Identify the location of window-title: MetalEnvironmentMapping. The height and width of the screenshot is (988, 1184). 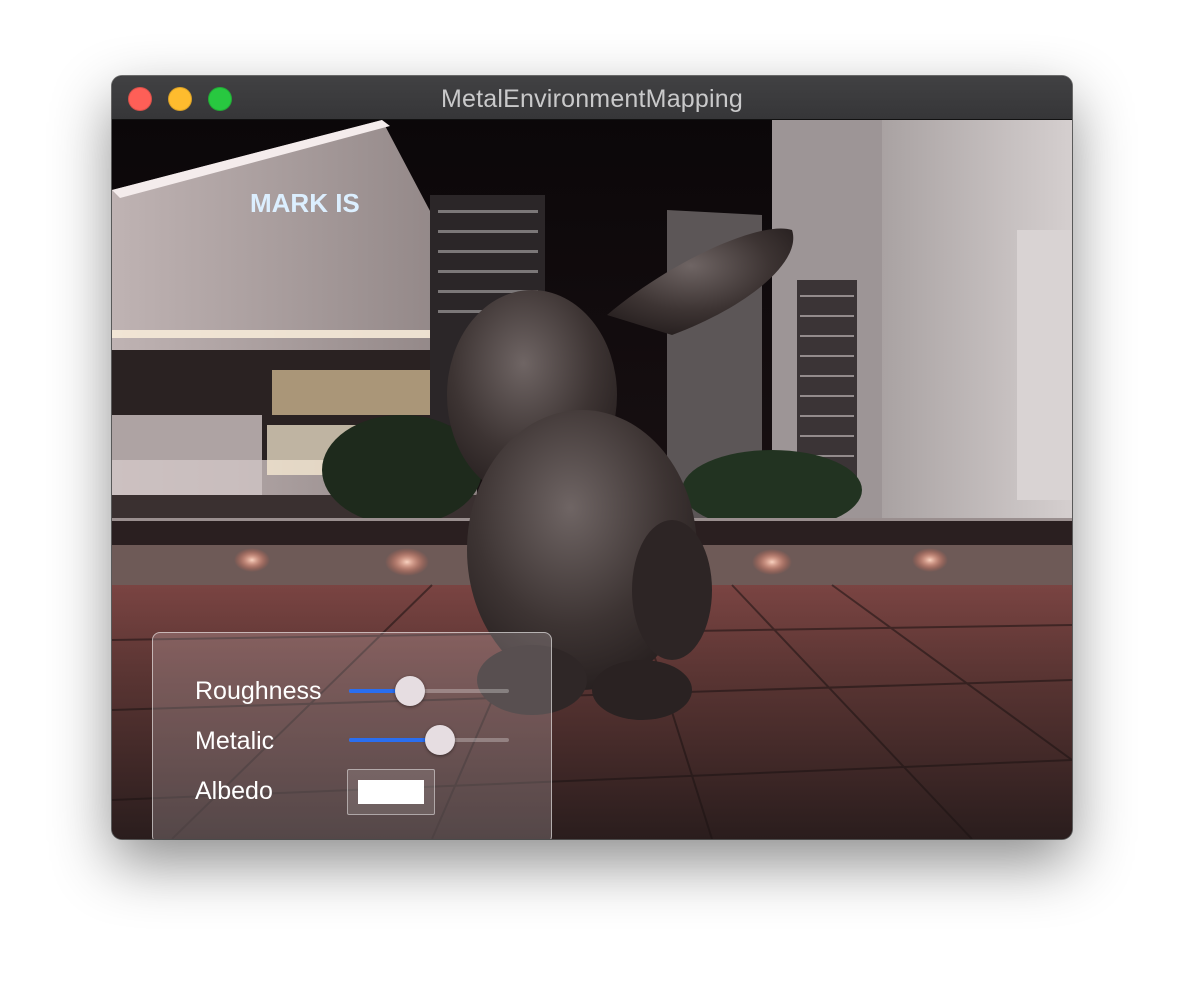
(592, 99).